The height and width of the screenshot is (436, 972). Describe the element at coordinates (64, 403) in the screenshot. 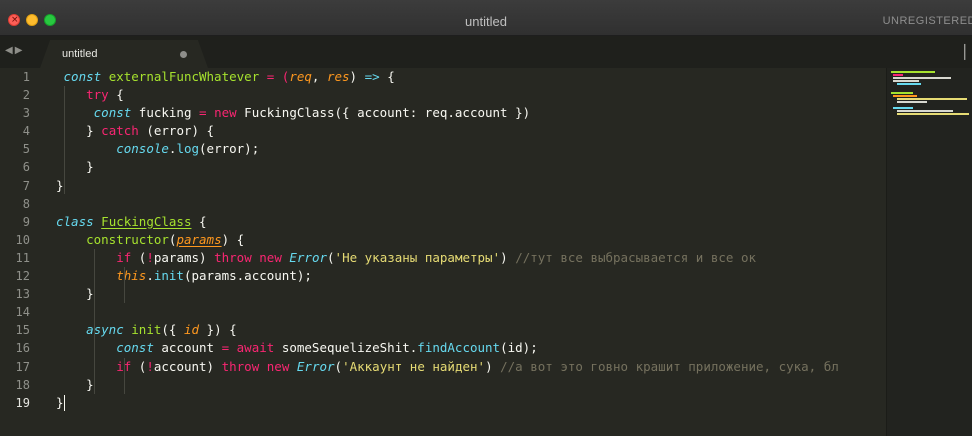

I see `text-cursor` at that location.